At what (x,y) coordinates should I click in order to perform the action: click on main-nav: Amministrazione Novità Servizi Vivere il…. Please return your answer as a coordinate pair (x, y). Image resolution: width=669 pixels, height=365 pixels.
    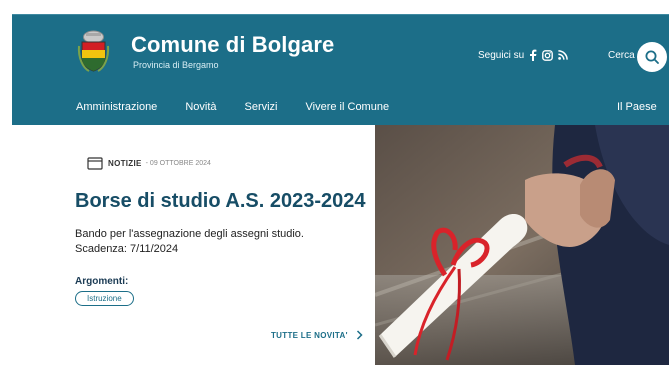
    Looking at the image, I should click on (246, 107).